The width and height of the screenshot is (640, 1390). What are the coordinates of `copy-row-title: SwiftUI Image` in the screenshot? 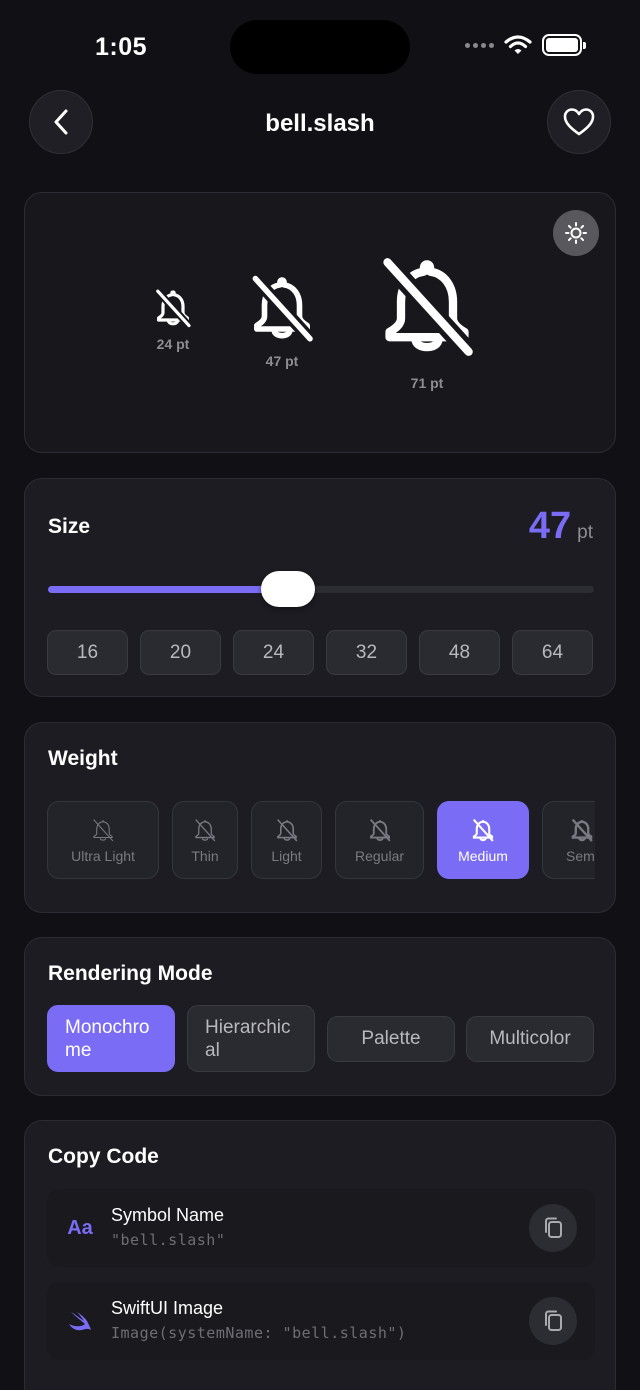 It's located at (167, 1308).